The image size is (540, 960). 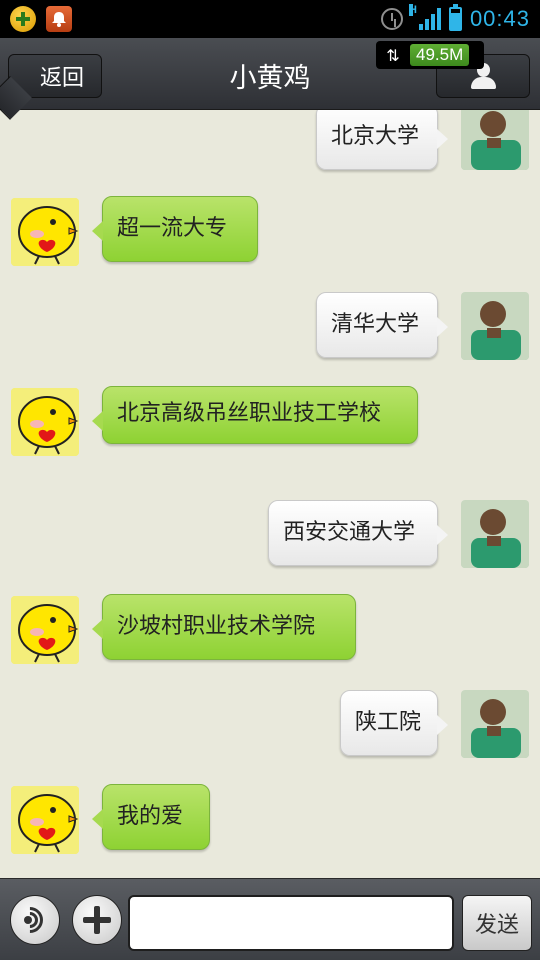 I want to click on plus-icon, so click(x=97, y=920).